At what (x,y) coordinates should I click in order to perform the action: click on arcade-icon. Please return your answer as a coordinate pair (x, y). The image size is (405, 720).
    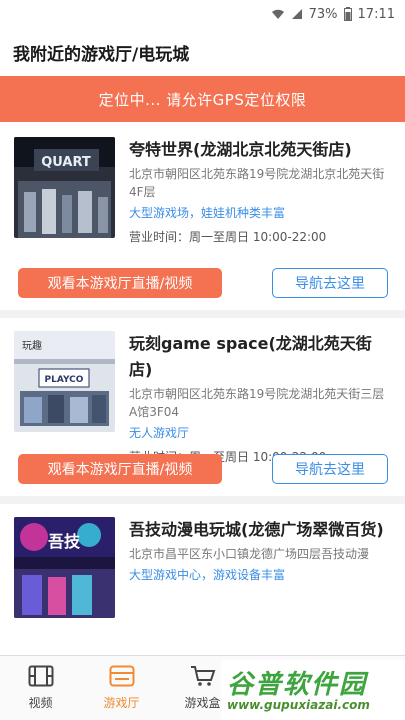
    Looking at the image, I should click on (122, 677).